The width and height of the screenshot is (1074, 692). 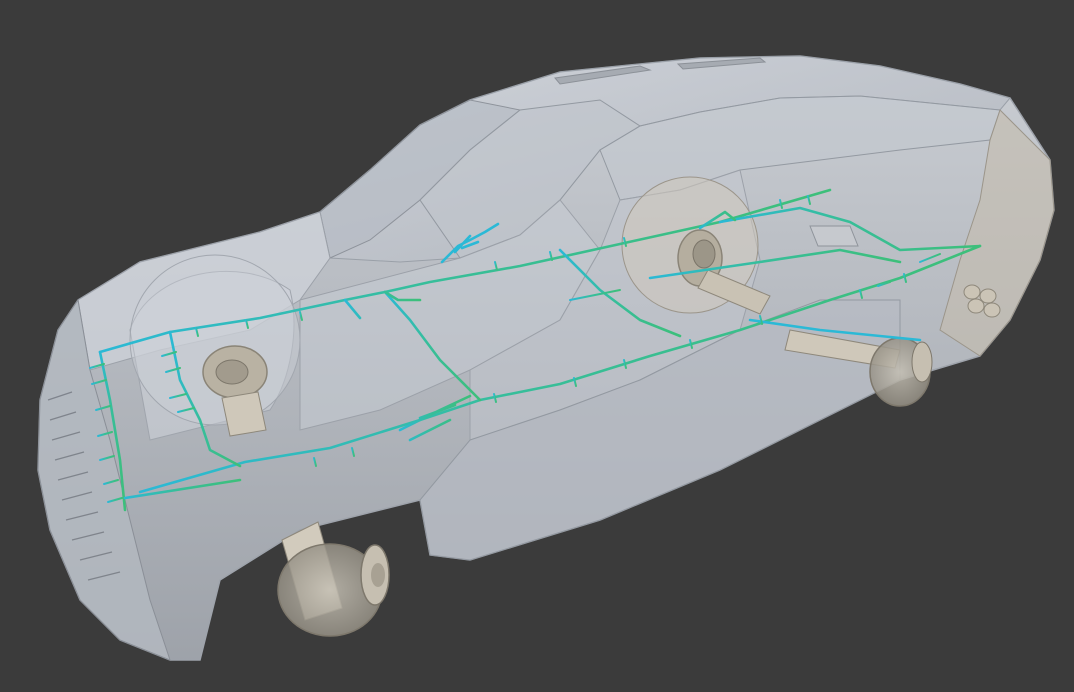 I want to click on front-knuckle, so click(x=244, y=414).